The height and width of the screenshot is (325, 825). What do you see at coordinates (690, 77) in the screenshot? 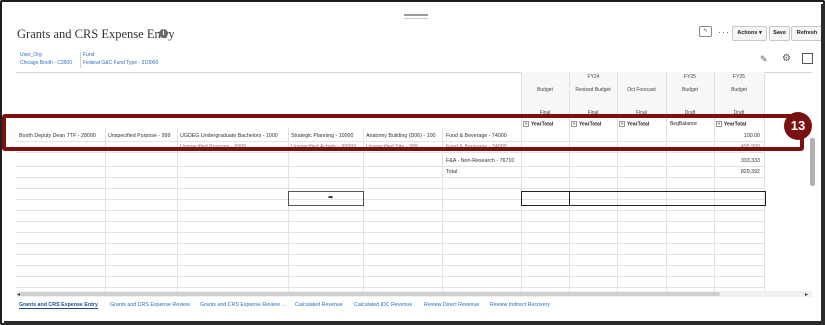
I see `period-header-fy25a: FY25` at bounding box center [690, 77].